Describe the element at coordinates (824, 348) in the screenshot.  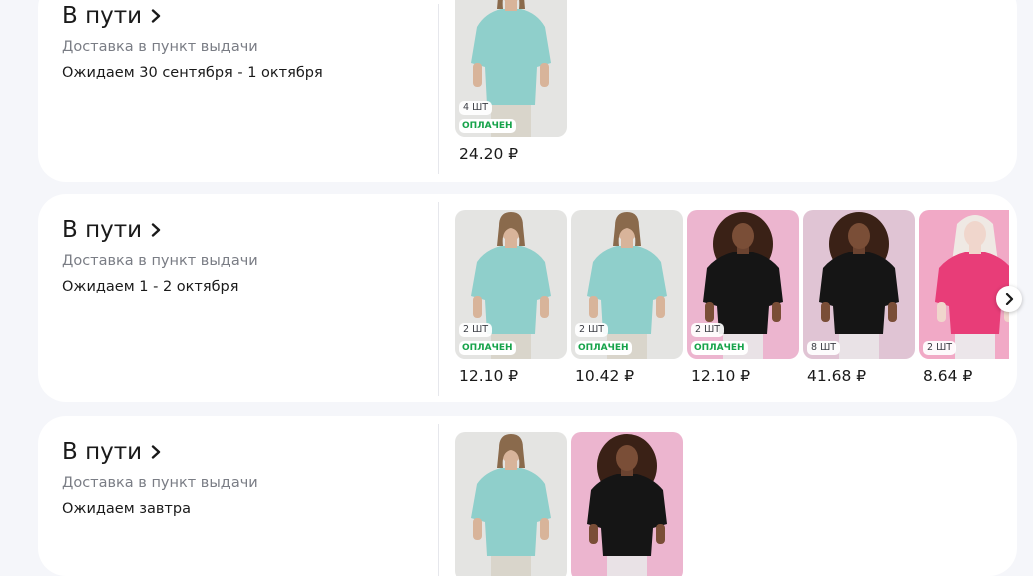
I see `quantity-badge: 8 ШТ` at that location.